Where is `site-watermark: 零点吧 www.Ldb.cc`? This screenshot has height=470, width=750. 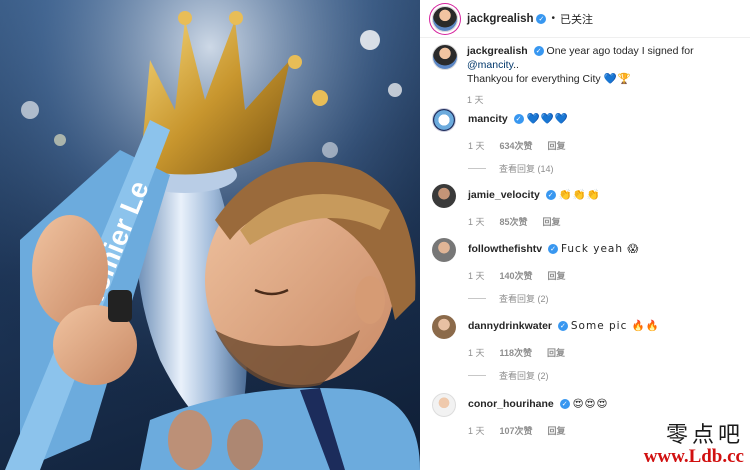 site-watermark: 零点吧 www.Ldb.cc is located at coordinates (679, 445).